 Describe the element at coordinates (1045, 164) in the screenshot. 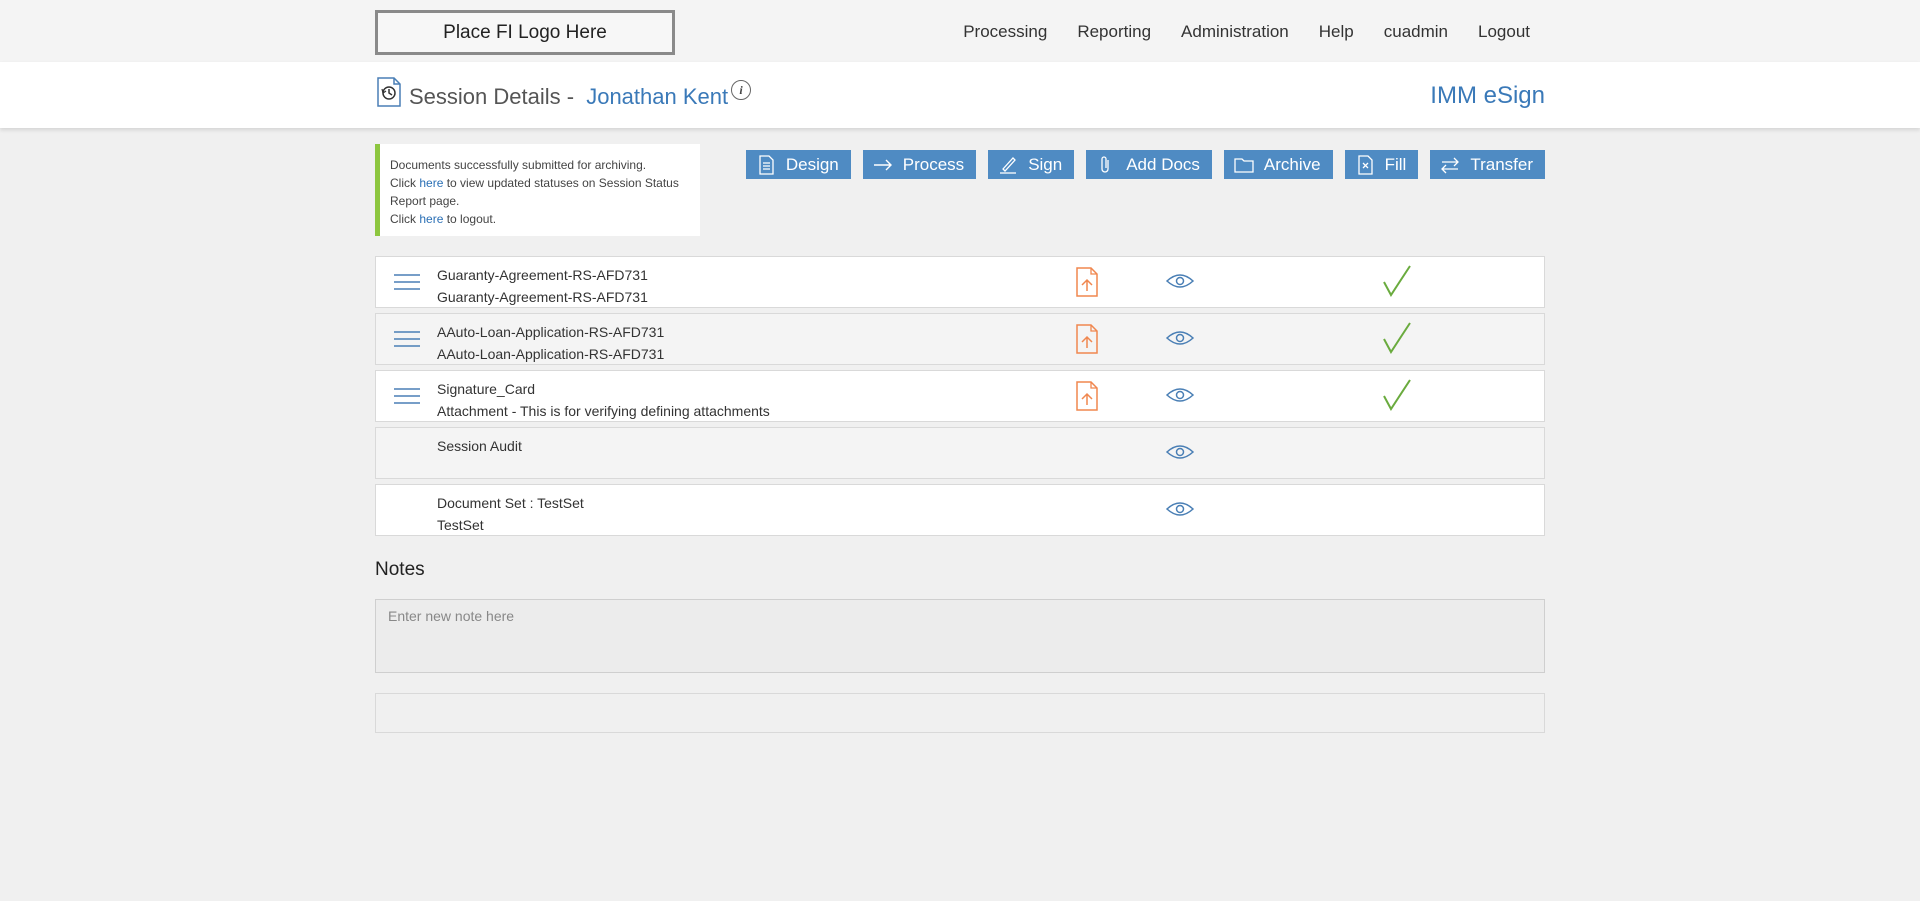

I see `sign-label: Sign` at that location.